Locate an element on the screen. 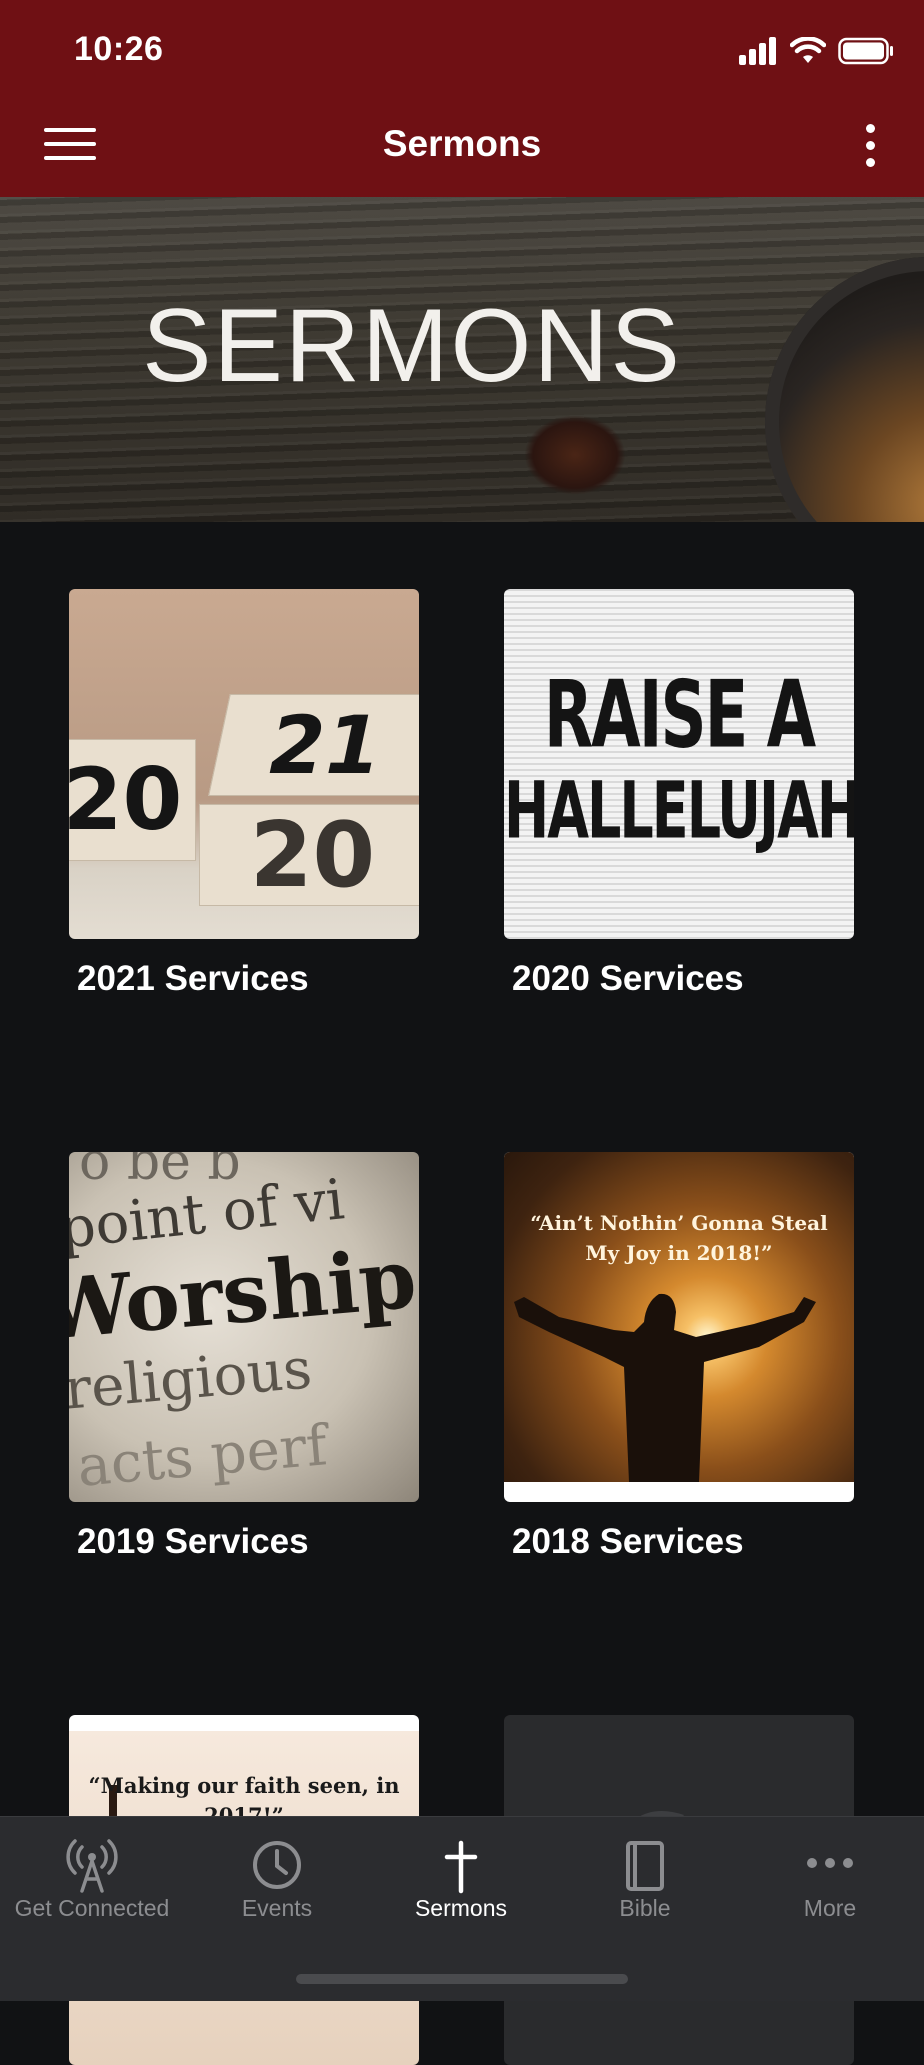  clock-icon is located at coordinates (277, 1865).